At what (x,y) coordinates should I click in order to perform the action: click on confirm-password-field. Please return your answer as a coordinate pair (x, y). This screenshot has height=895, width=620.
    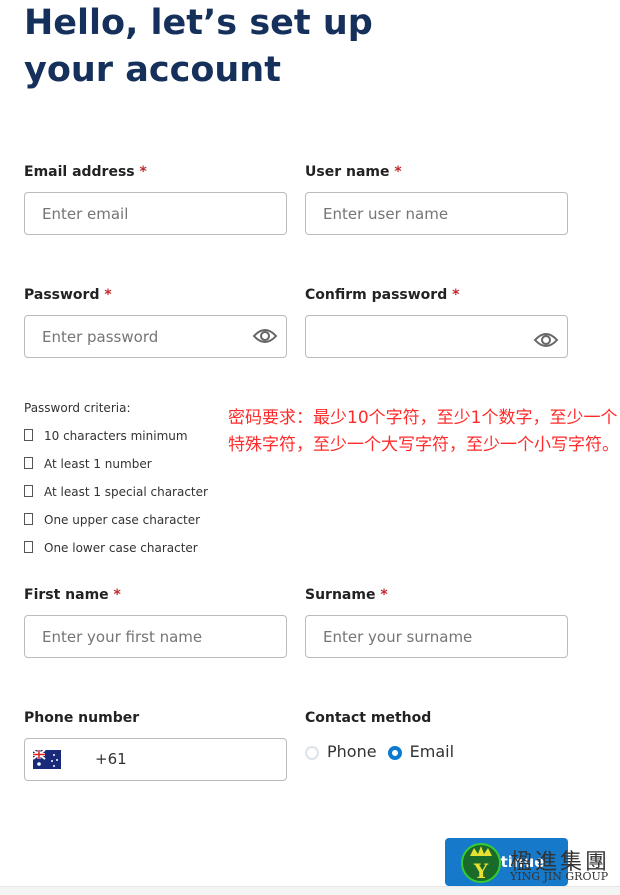
    Looking at the image, I should click on (436, 336).